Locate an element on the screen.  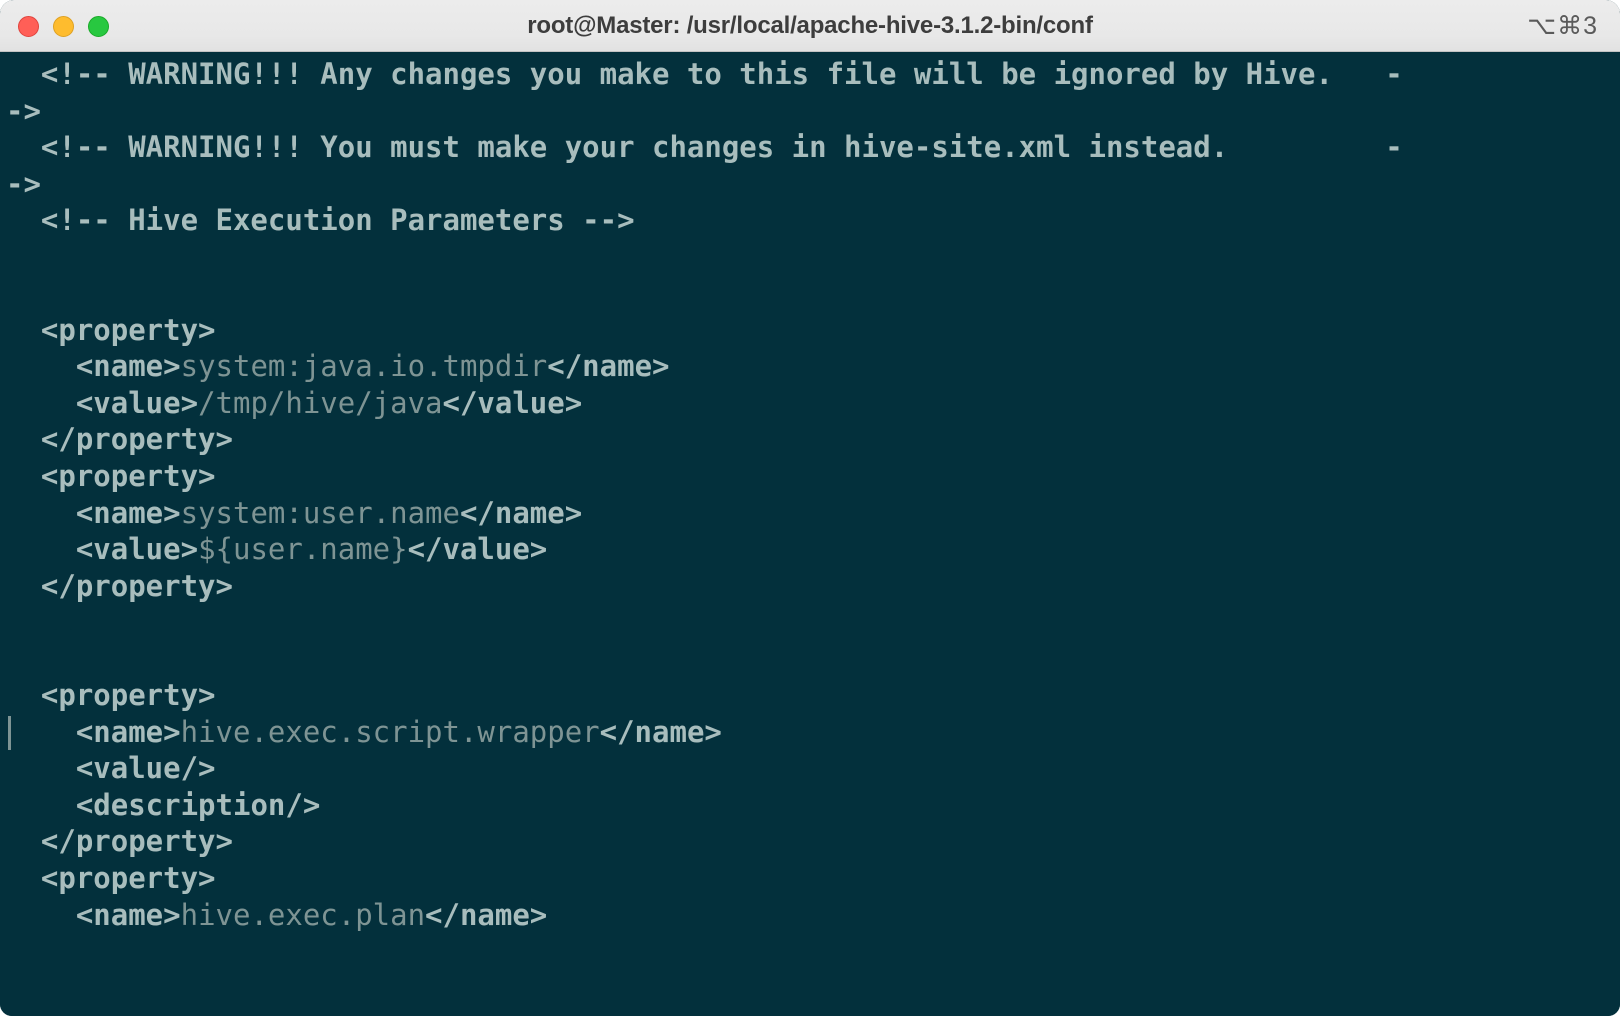
token-comment: <!-- Hive Execution Parameters --> is located at coordinates (337, 220).